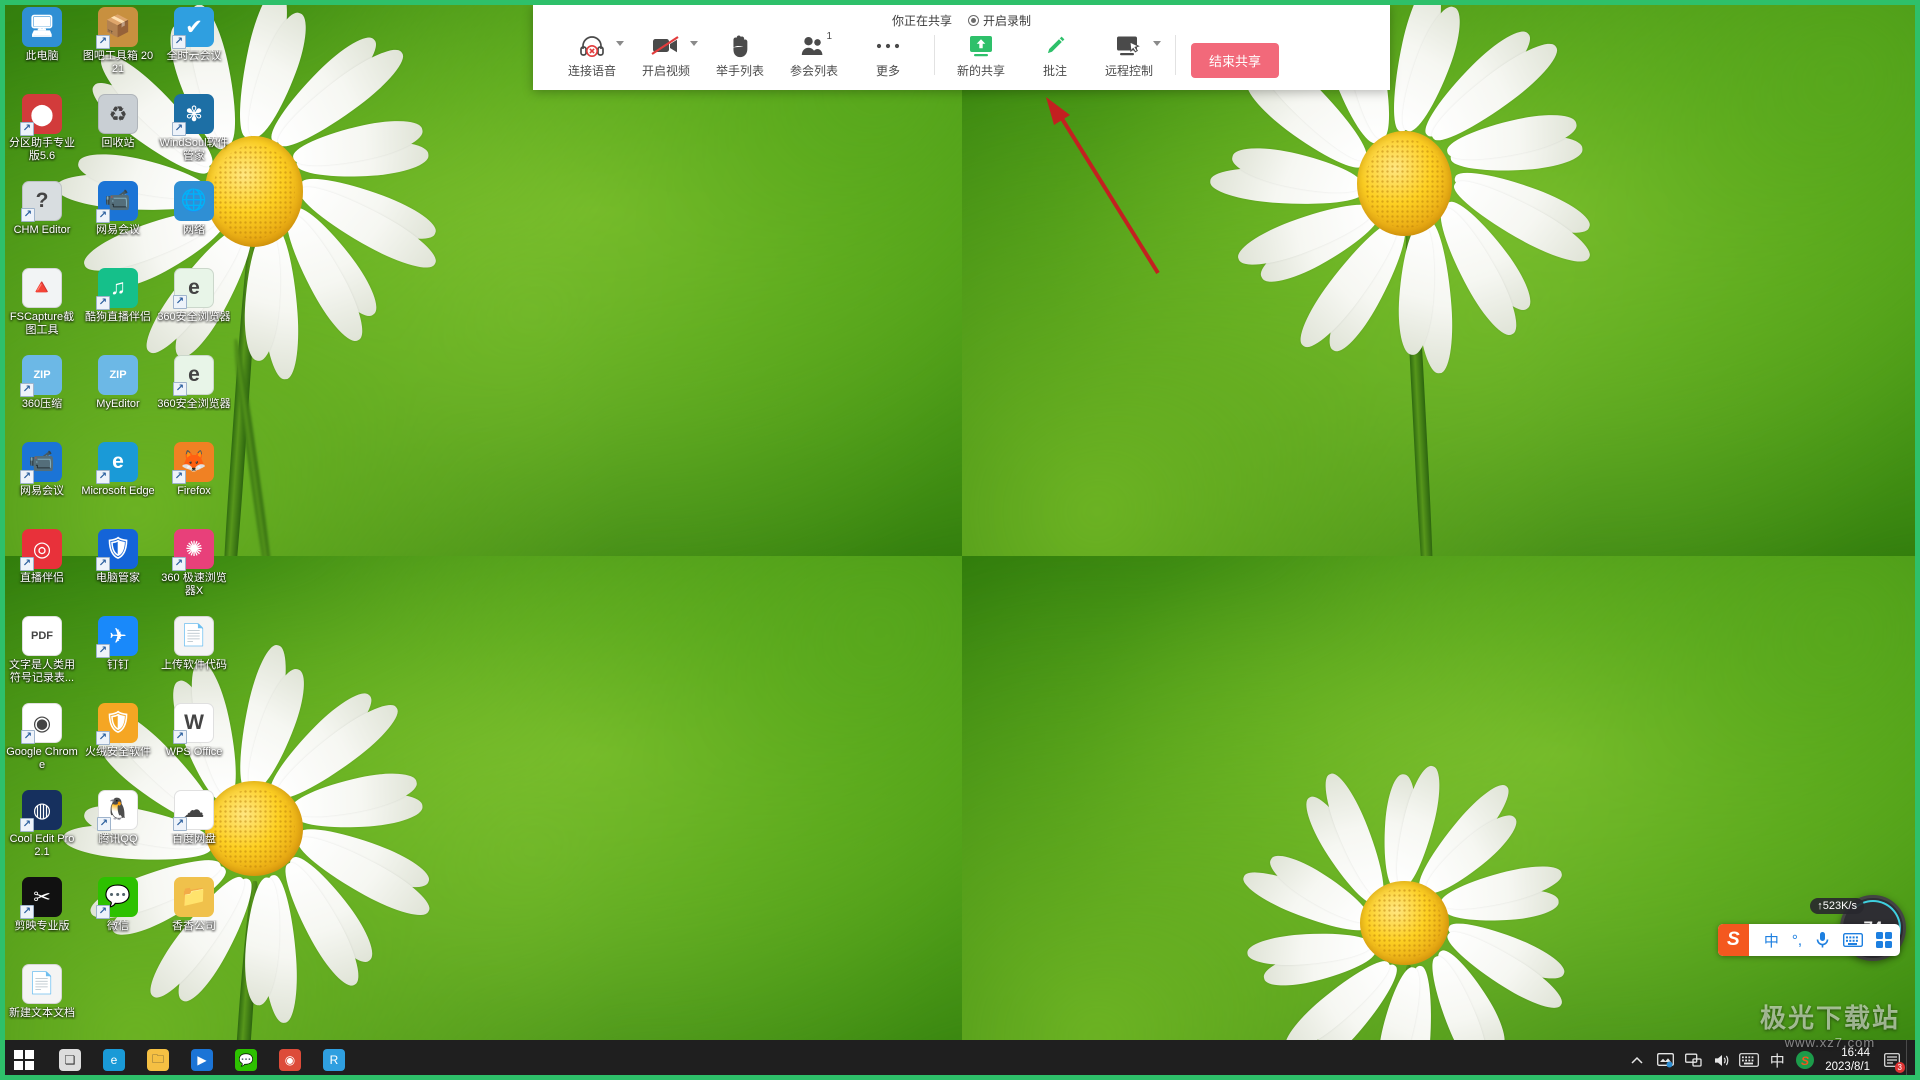 Image resolution: width=1920 pixels, height=1080 pixels. Describe the element at coordinates (1055, 55) in the screenshot. I see `toolbar-item-annotate-pencil: 批注` at that location.